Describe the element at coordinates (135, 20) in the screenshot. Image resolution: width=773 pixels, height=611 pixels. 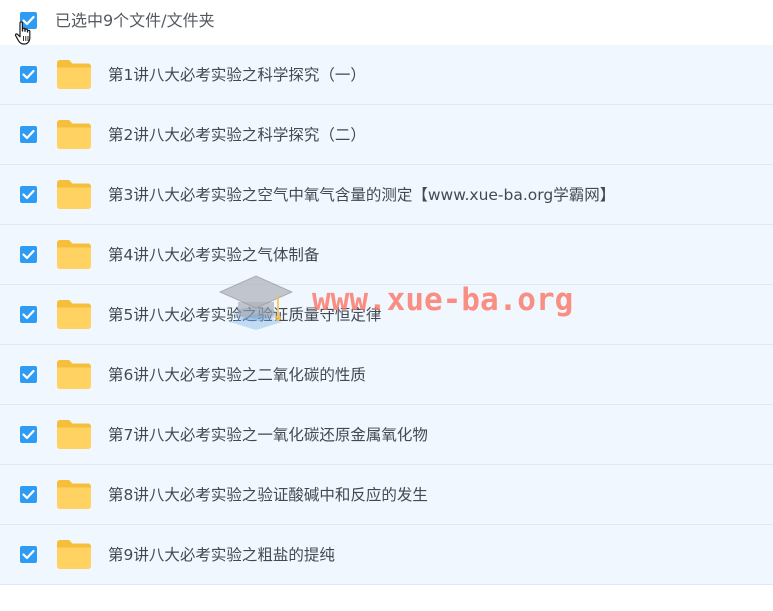
I see `selection-count-label: 已选中9个文件/文件夹` at that location.